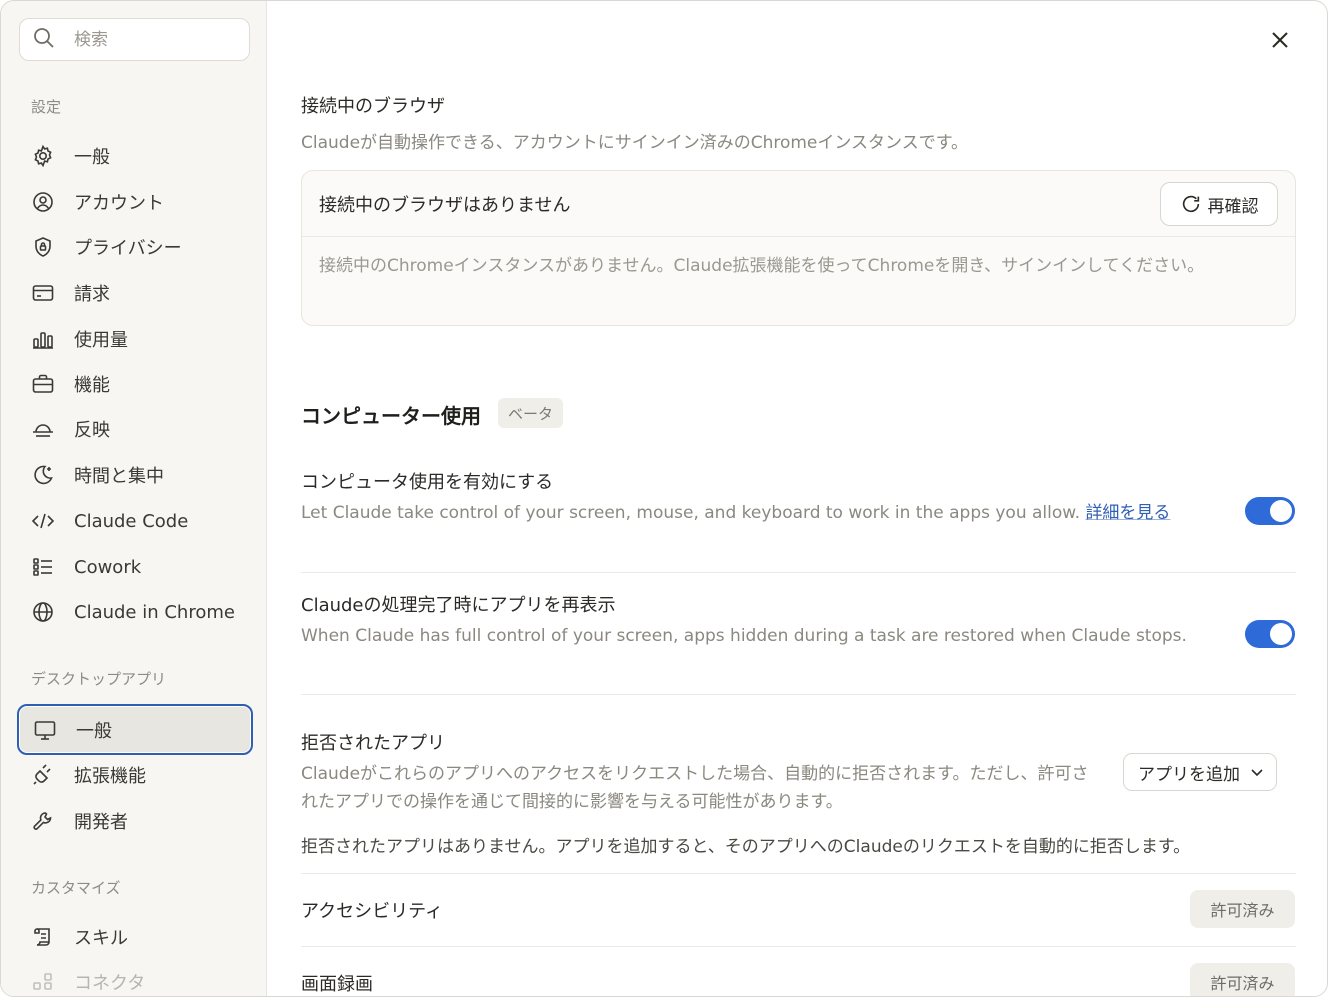 Image resolution: width=1328 pixels, height=997 pixels. Describe the element at coordinates (135, 821) in the screenshot. I see `sidebar-item-developer: 開発者` at that location.